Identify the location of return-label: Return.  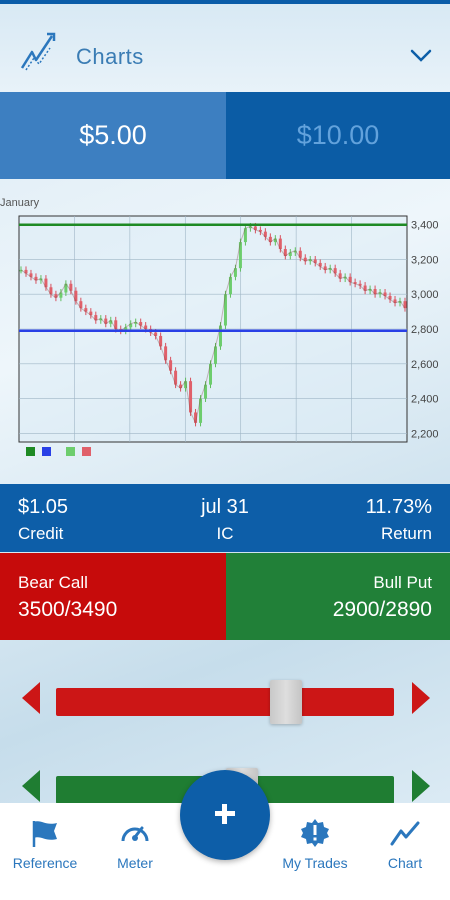
(406, 533).